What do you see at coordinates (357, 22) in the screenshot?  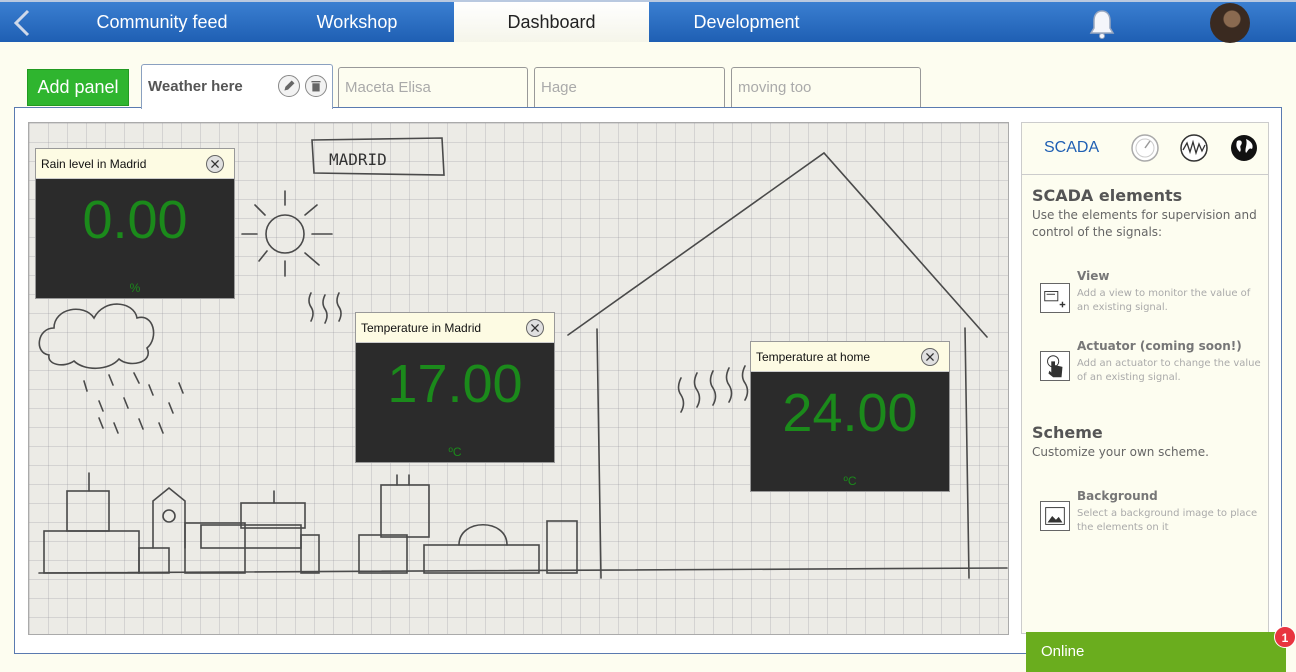 I see `nav-tab-workshop: Workshop` at bounding box center [357, 22].